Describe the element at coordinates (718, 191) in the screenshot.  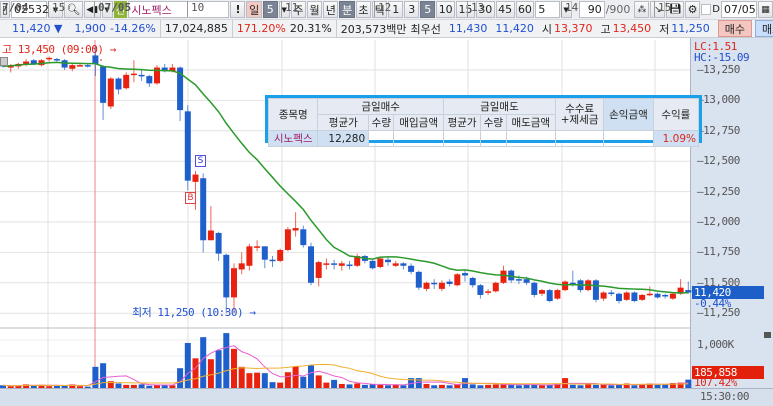
I see `price-tick-label: —12,250` at that location.